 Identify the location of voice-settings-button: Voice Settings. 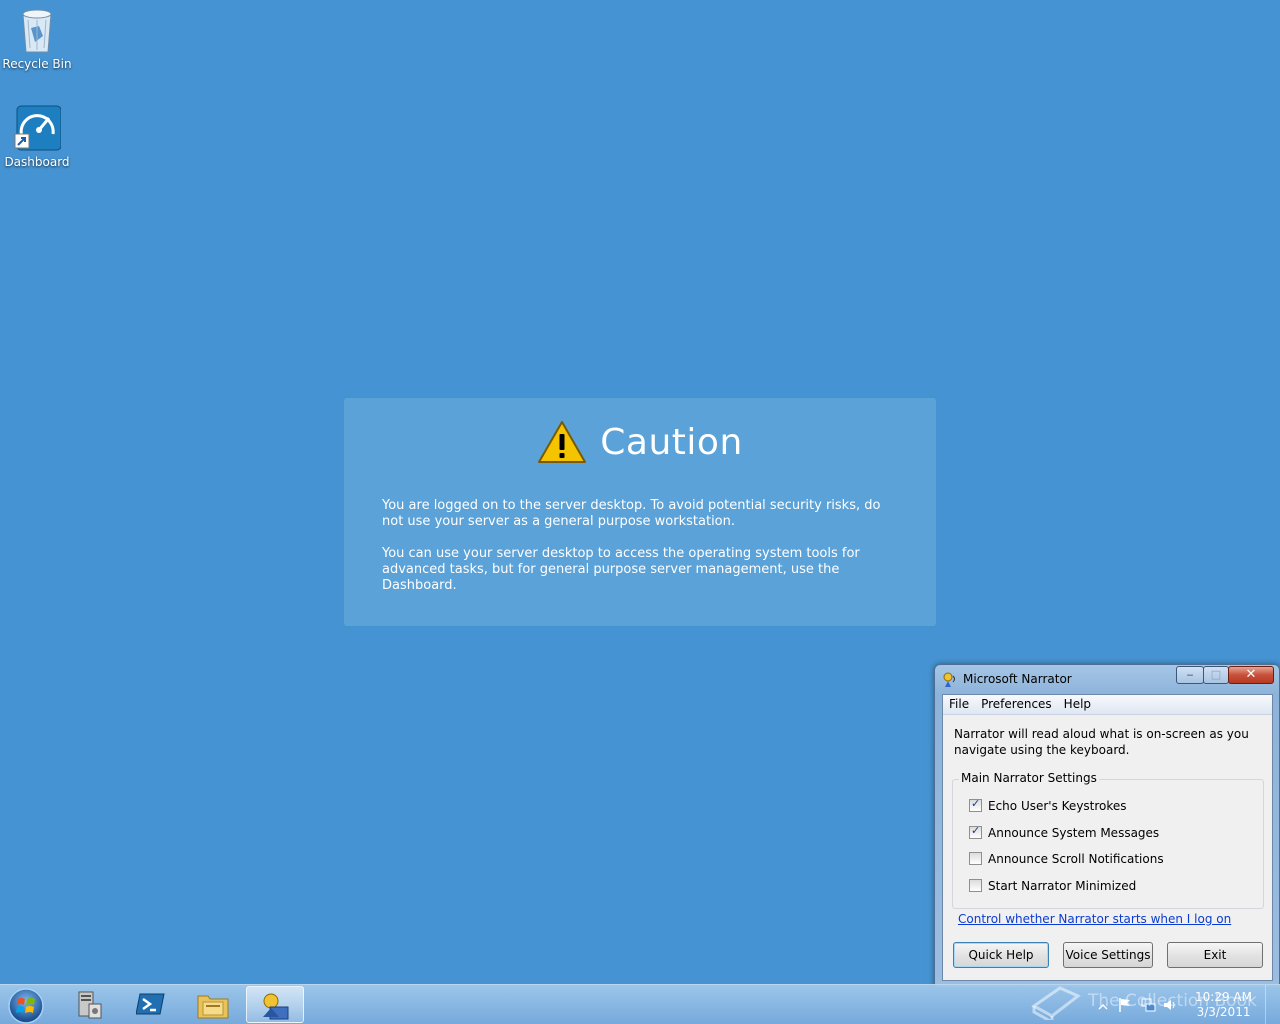
(1108, 955).